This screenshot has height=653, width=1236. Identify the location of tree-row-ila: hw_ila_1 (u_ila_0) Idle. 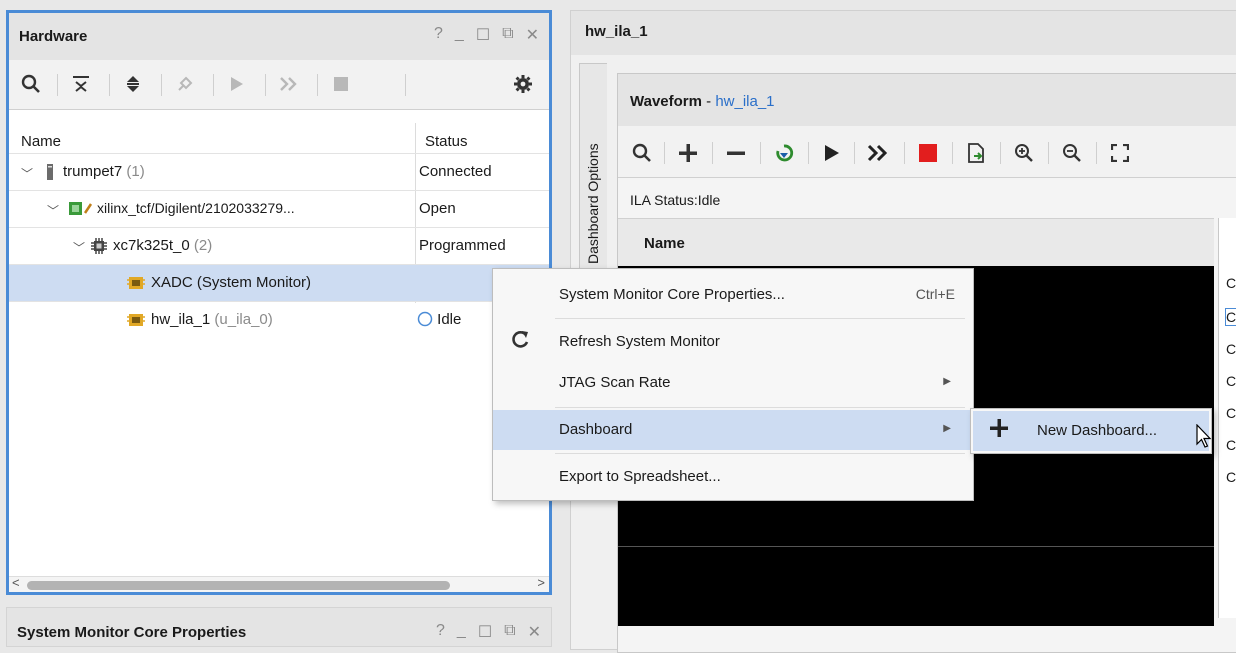
(279, 319).